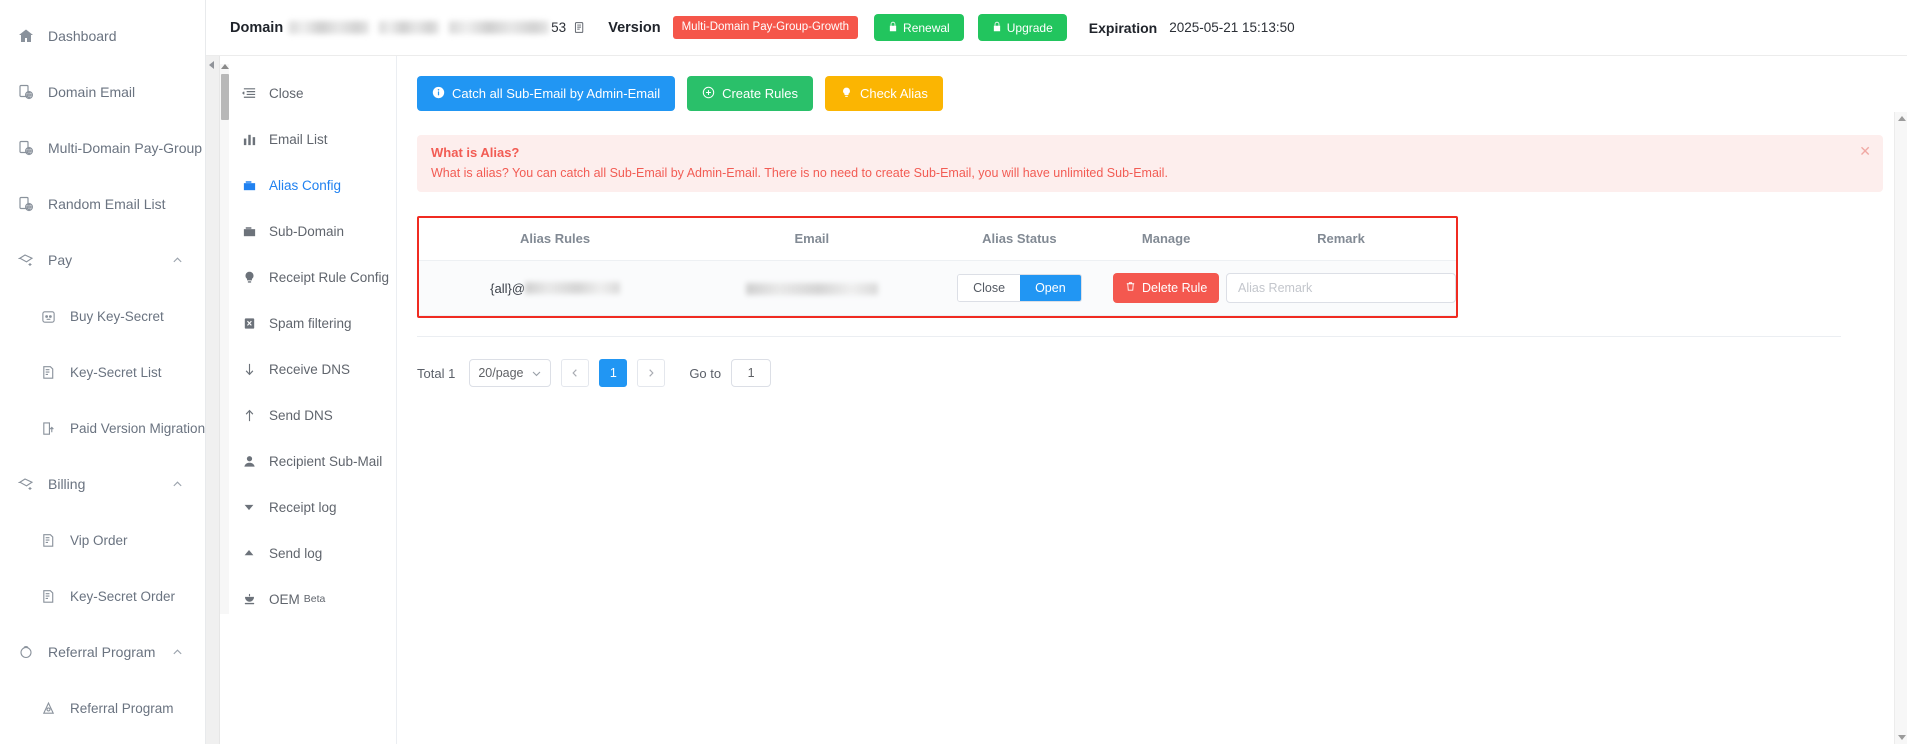 This screenshot has height=744, width=1907. What do you see at coordinates (102, 204) in the screenshot?
I see `sidebar-item-random-email-list: Random Email List` at bounding box center [102, 204].